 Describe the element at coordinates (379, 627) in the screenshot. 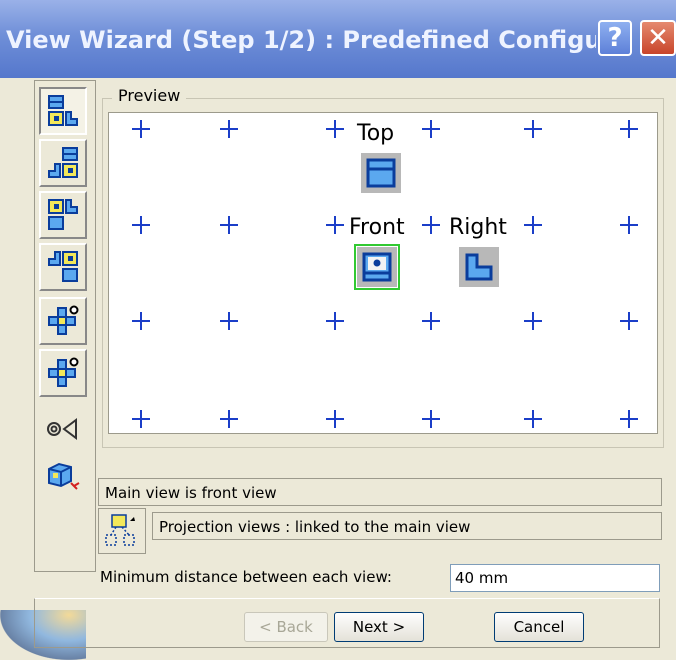

I see `next-button: Next >` at that location.